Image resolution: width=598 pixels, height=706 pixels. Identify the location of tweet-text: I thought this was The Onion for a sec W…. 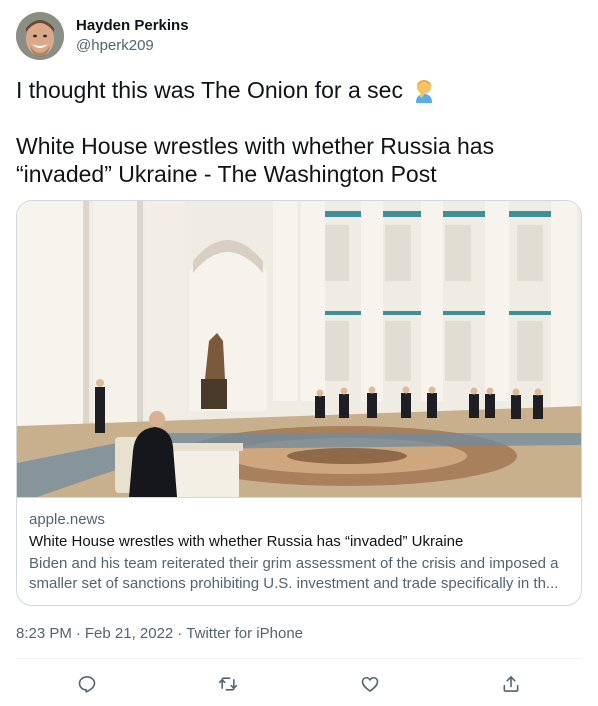
(296, 132).